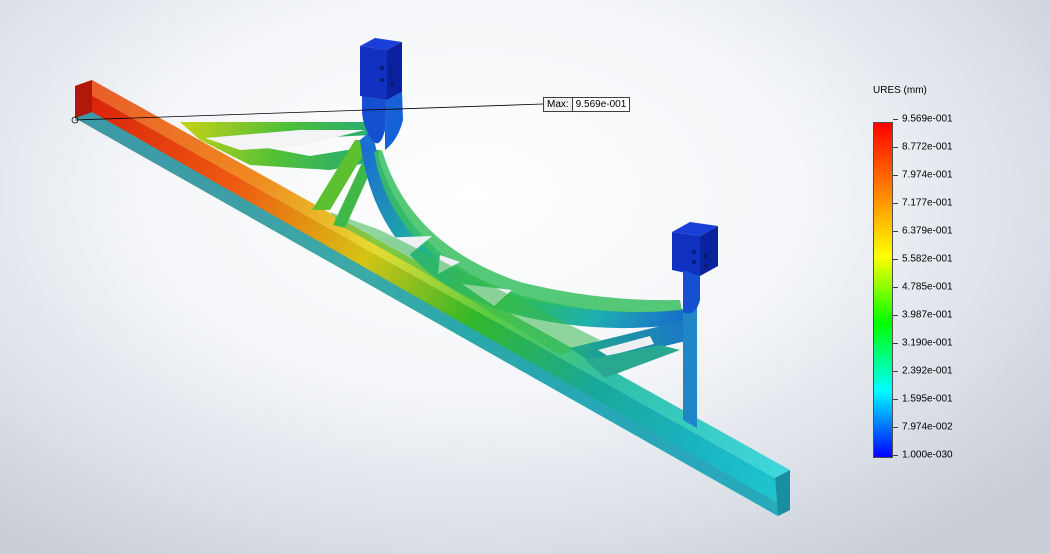 This screenshot has width=1050, height=554. I want to click on max-value-callout: Max: 9.569e-001, so click(587, 104).